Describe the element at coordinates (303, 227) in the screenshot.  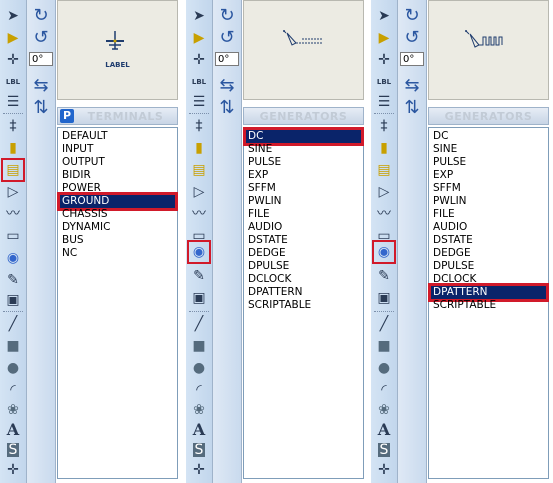
I see `list-item: AUDIO` at that location.